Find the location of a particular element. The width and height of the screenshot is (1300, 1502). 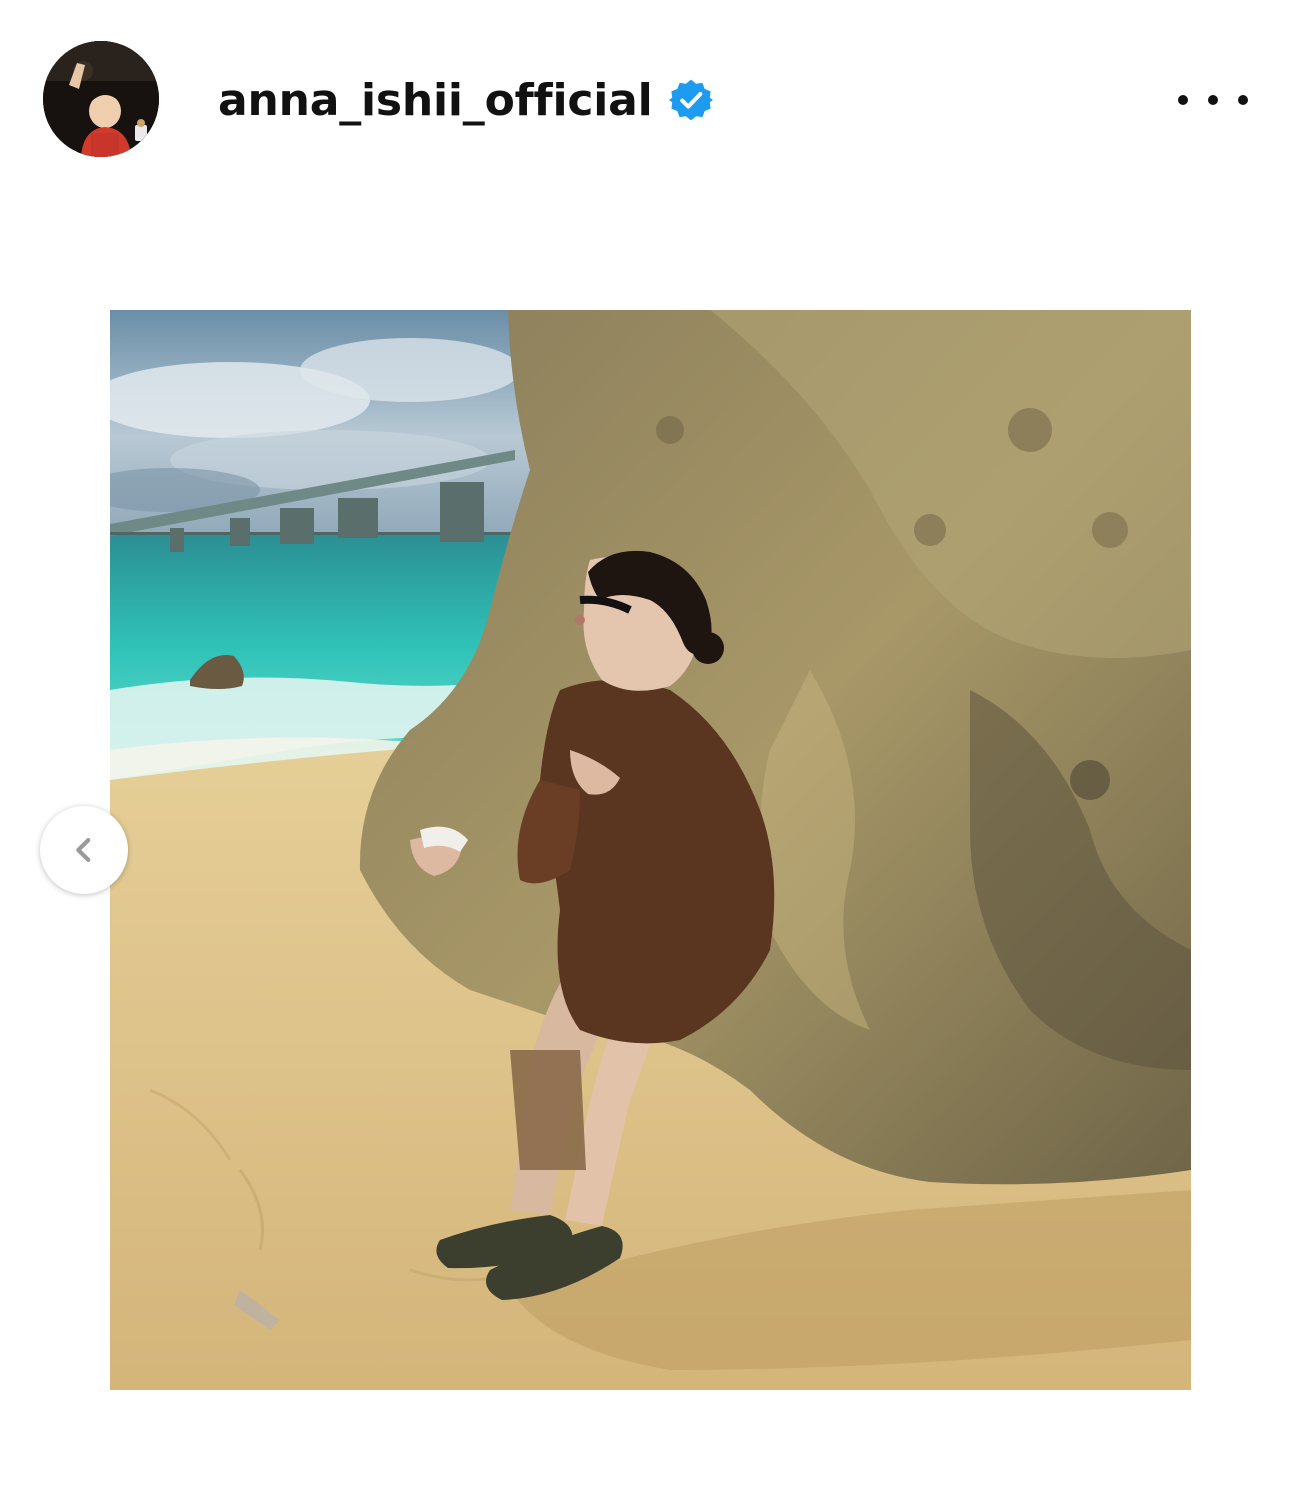

chevron-left-icon is located at coordinates (83, 850).